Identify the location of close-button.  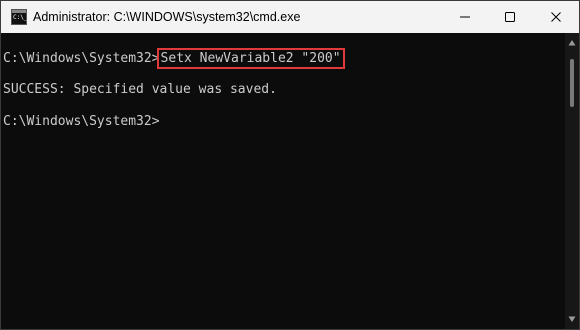
(555, 17).